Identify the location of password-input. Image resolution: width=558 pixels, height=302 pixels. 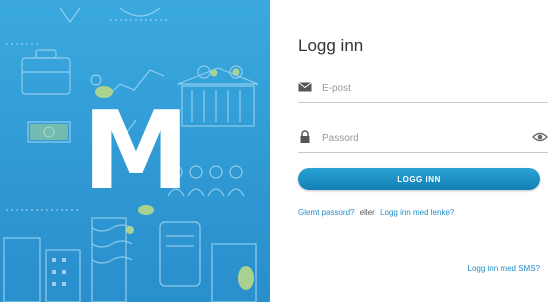
(422, 138).